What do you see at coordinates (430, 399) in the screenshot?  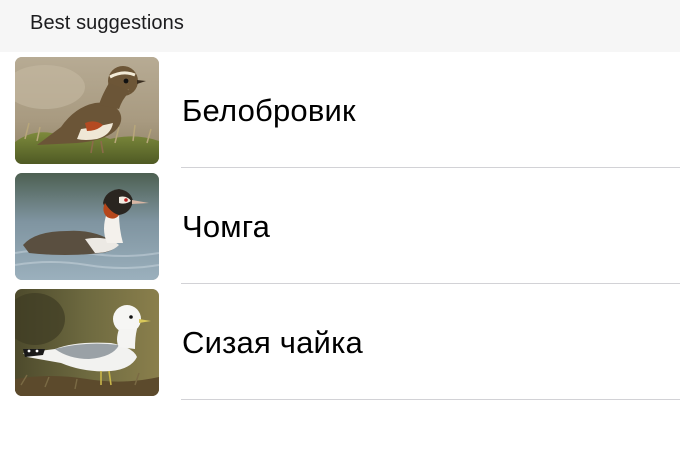 I see `row-separator` at bounding box center [430, 399].